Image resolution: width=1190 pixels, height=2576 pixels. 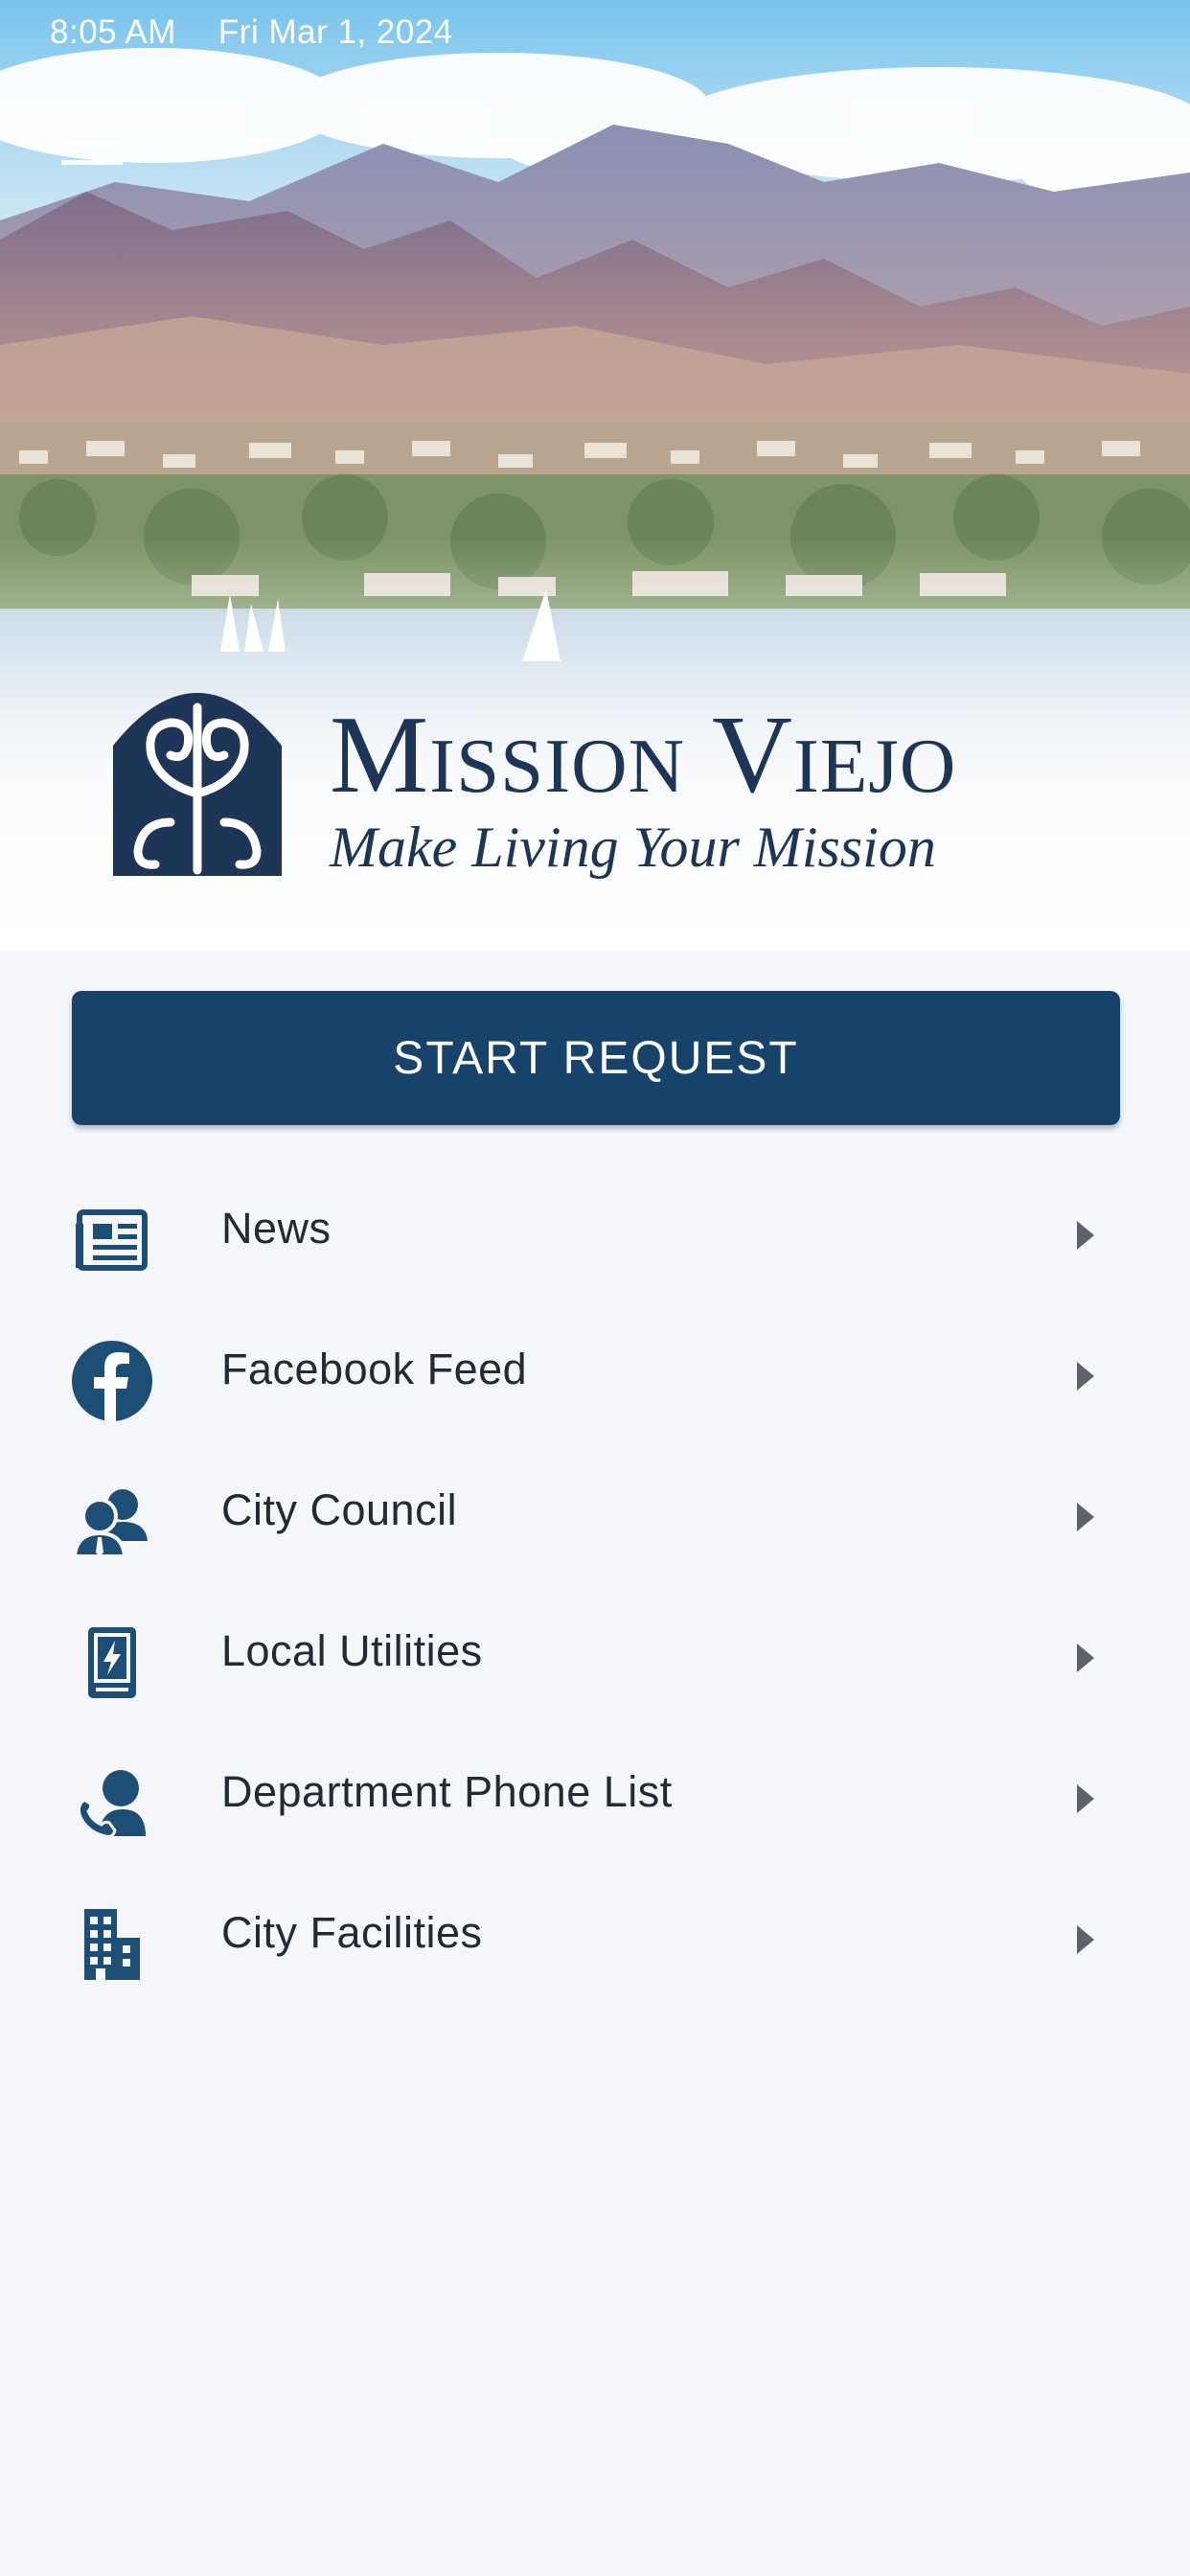 What do you see at coordinates (352, 1650) in the screenshot?
I see `menu-item-label: Local Utilities` at bounding box center [352, 1650].